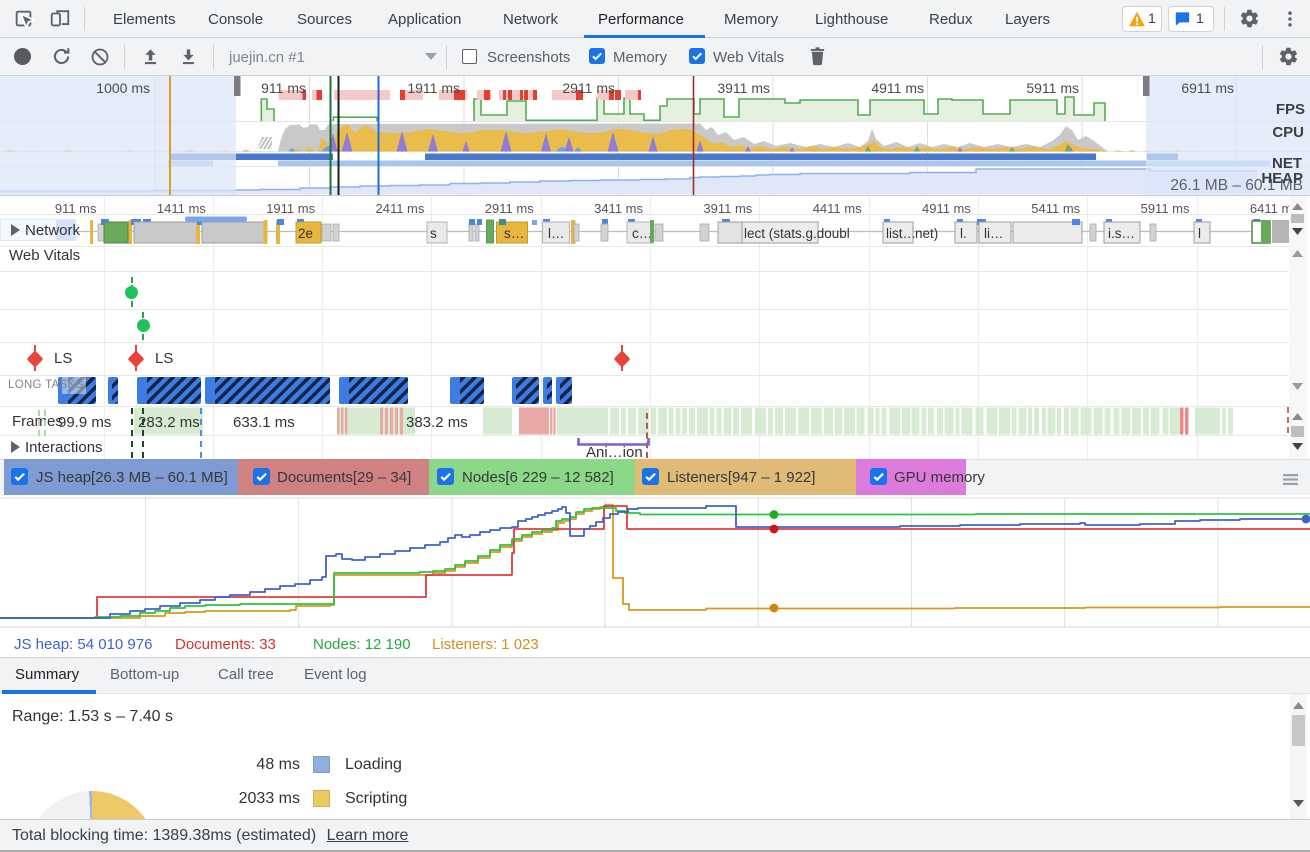  What do you see at coordinates (1052, 88) in the screenshot?
I see `svg-text: 5911 ms` at bounding box center [1052, 88].